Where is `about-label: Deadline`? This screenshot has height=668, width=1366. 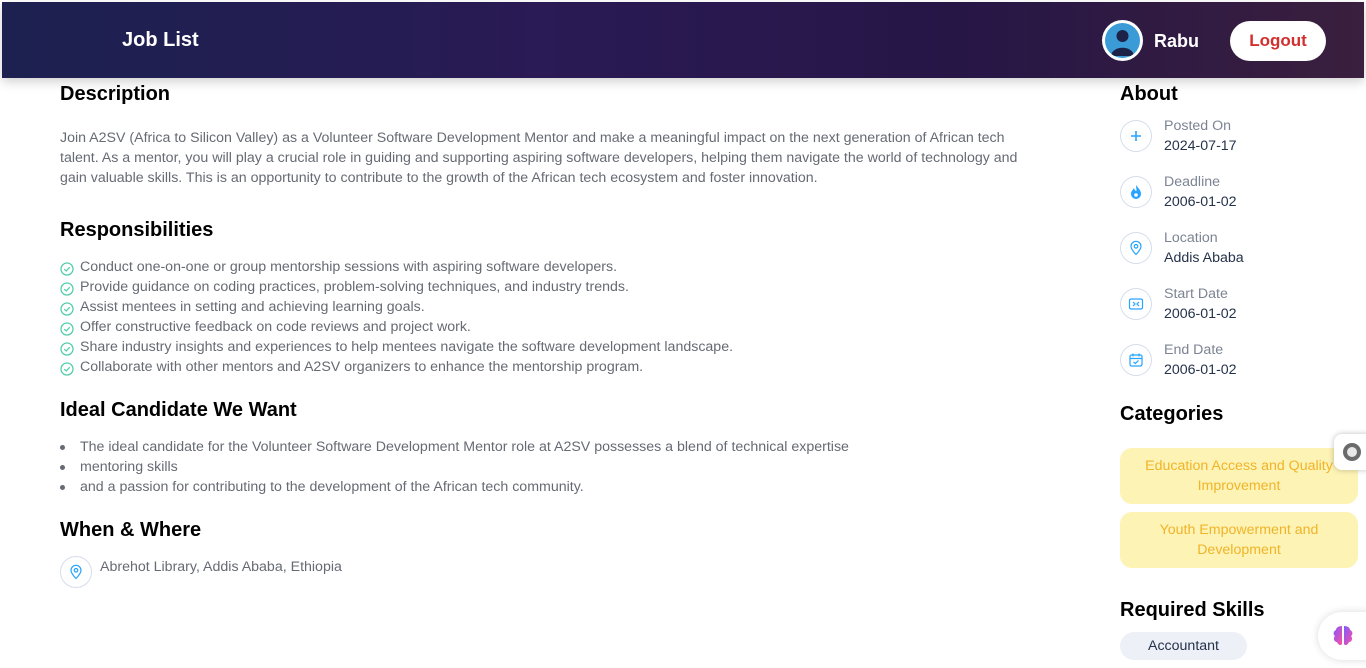
about-label: Deadline is located at coordinates (1192, 182).